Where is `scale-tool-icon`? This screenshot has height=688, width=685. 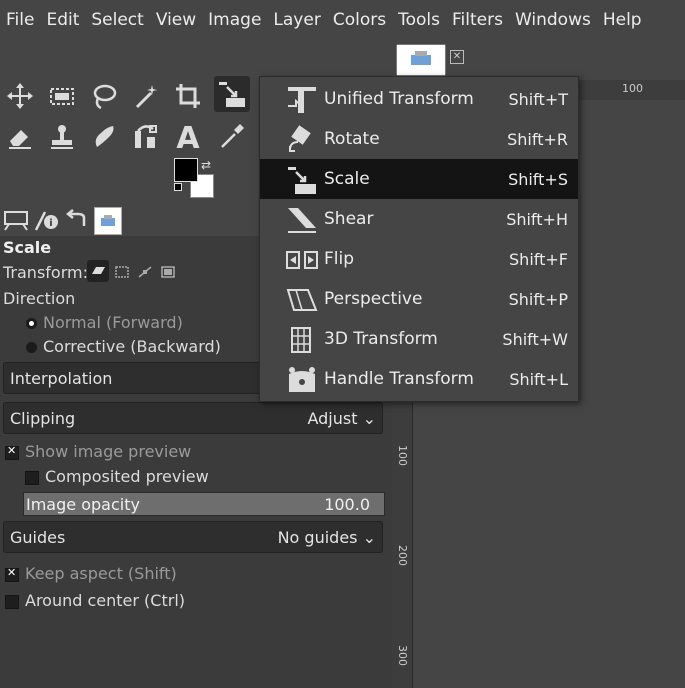
scale-tool-icon is located at coordinates (232, 94).